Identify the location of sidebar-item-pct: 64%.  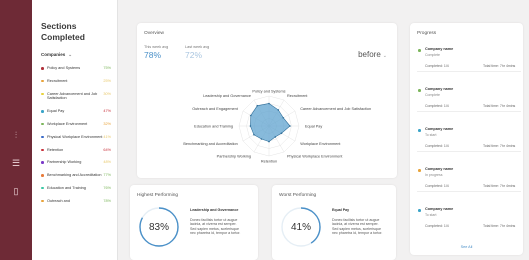
(107, 149).